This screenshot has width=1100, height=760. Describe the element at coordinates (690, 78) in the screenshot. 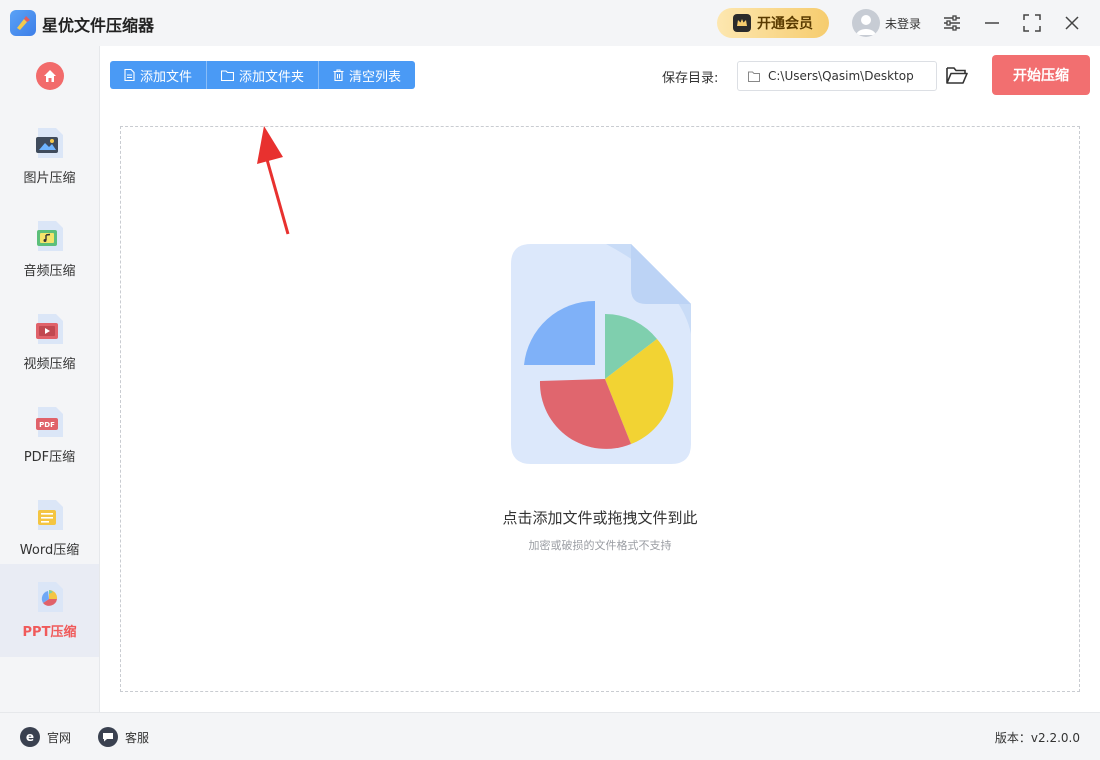

I see `save-dir-label: 保存目录:` at that location.